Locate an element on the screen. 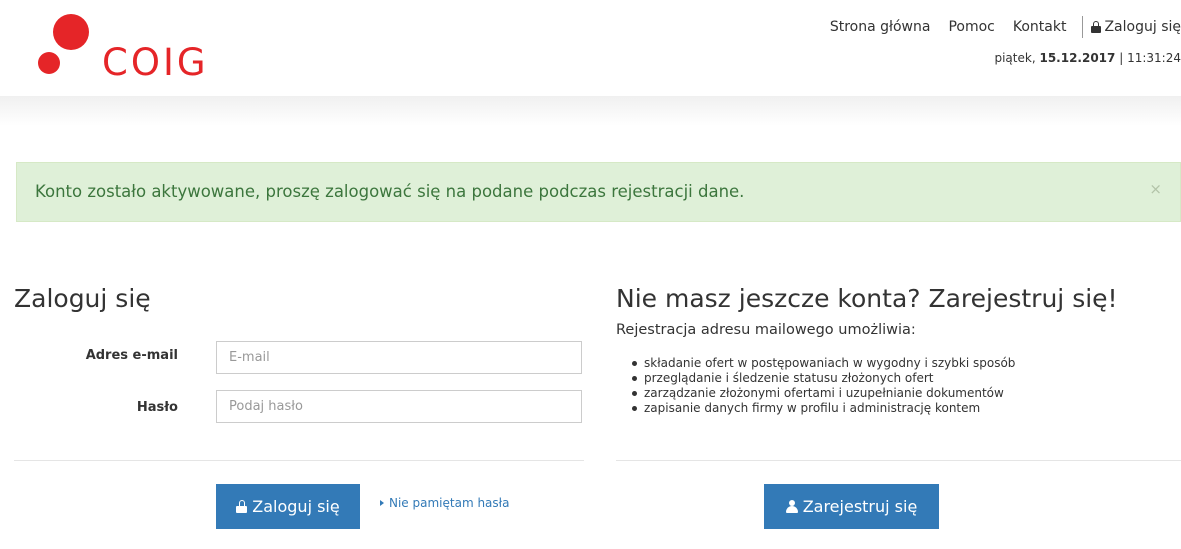 The width and height of the screenshot is (1181, 549). nav-login-link: Zaloguj się is located at coordinates (1136, 27).